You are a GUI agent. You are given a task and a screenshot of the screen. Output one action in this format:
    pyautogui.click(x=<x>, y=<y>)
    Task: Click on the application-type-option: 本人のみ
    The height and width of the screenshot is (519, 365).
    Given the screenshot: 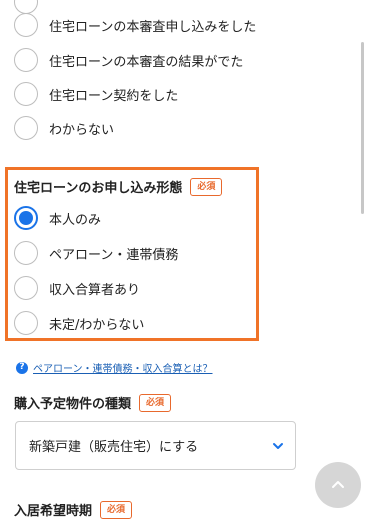 What is the action you would take?
    pyautogui.click(x=57, y=218)
    